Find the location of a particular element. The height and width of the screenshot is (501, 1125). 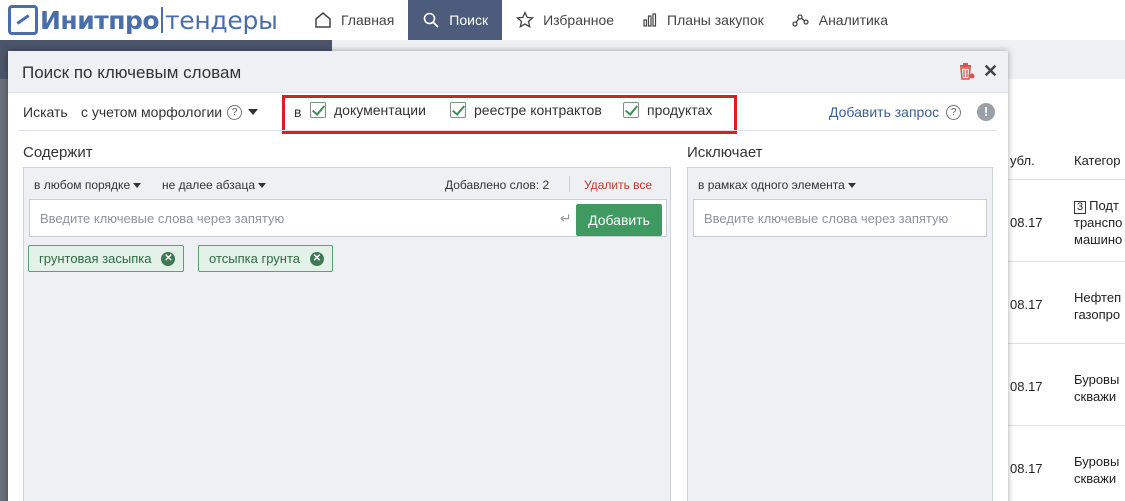

row-category-line: машино is located at coordinates (1098, 239).